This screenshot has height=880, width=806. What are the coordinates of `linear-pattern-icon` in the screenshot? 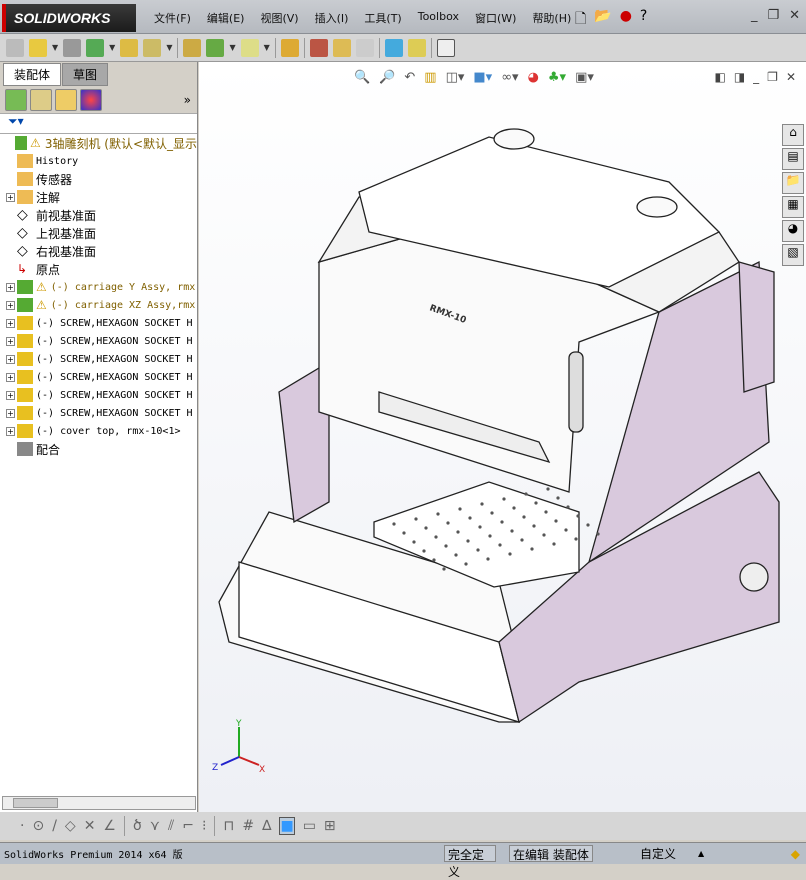 It's located at (95, 47).